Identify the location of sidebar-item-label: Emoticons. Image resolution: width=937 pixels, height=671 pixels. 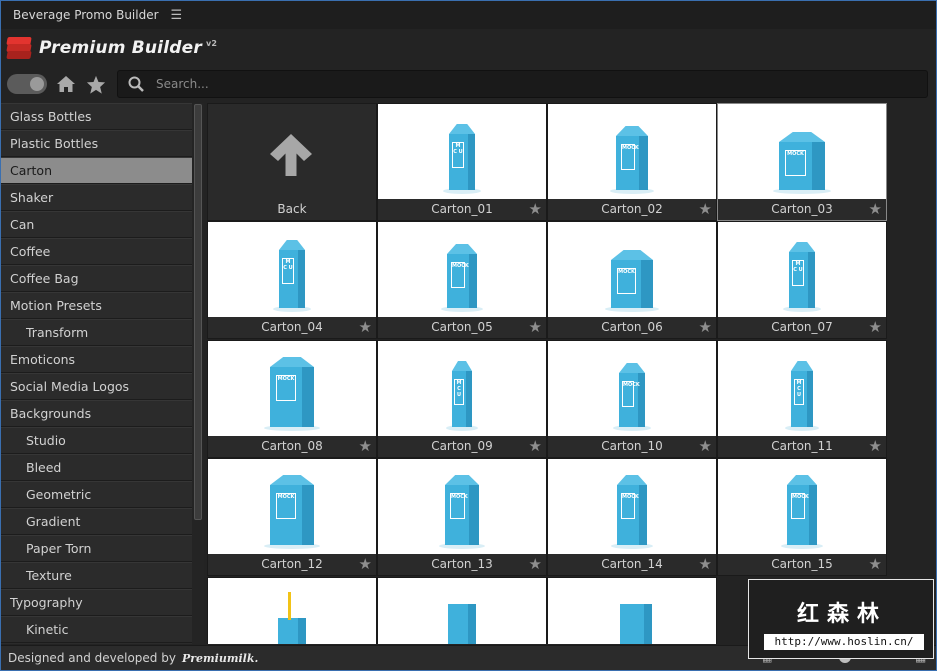
(43, 359).